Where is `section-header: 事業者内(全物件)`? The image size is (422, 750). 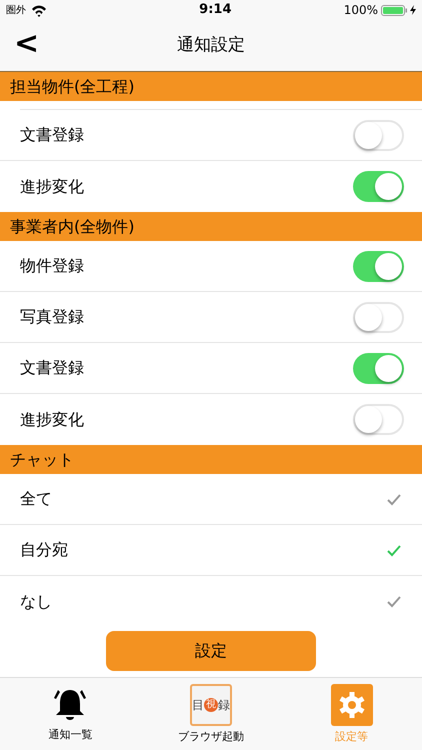 section-header: 事業者内(全物件) is located at coordinates (211, 226).